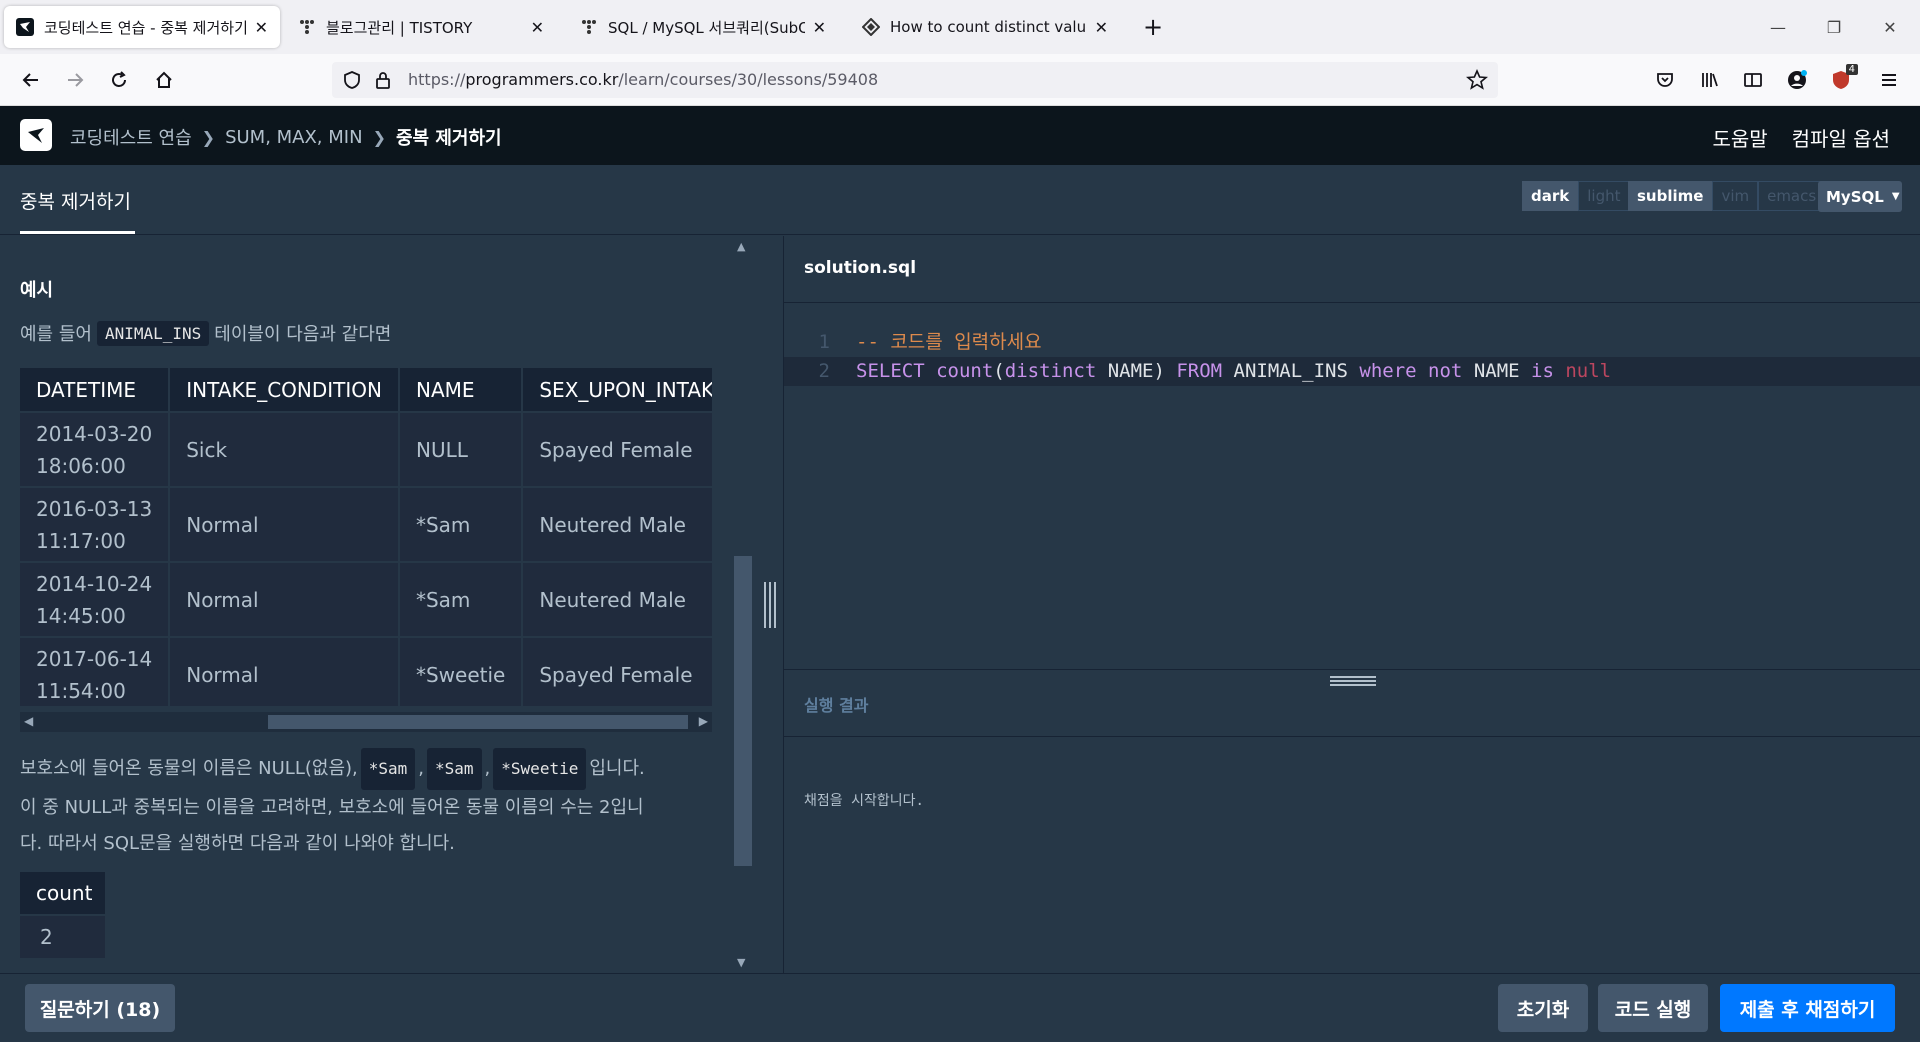 The width and height of the screenshot is (1920, 1042). What do you see at coordinates (1889, 80) in the screenshot?
I see `menu-icon` at bounding box center [1889, 80].